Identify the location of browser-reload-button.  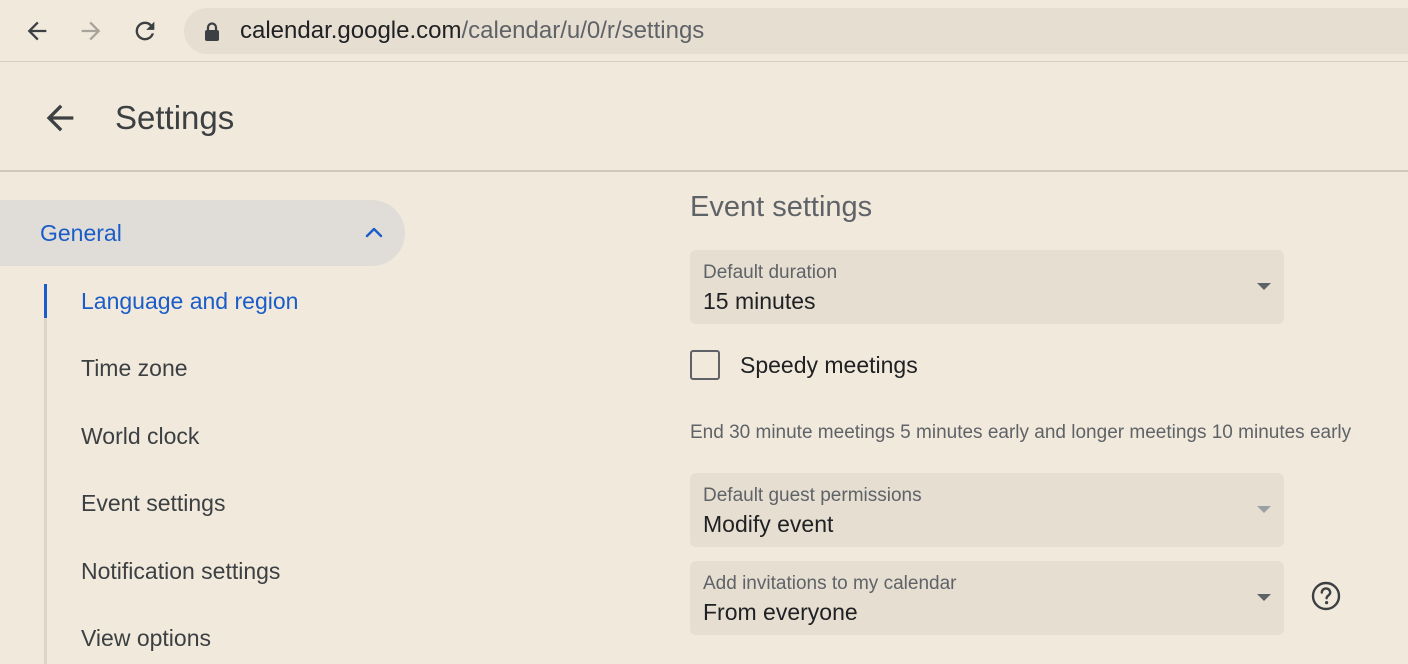
(145, 31).